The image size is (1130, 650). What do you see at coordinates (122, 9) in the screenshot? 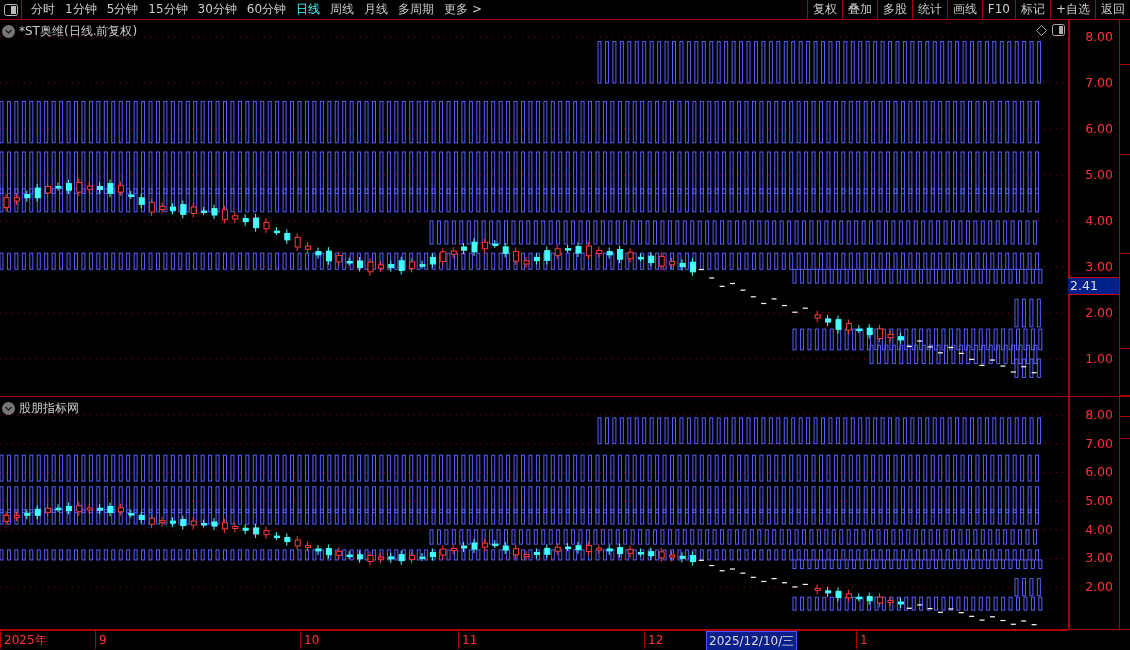
I see `period-tab: 5分钟` at bounding box center [122, 9].